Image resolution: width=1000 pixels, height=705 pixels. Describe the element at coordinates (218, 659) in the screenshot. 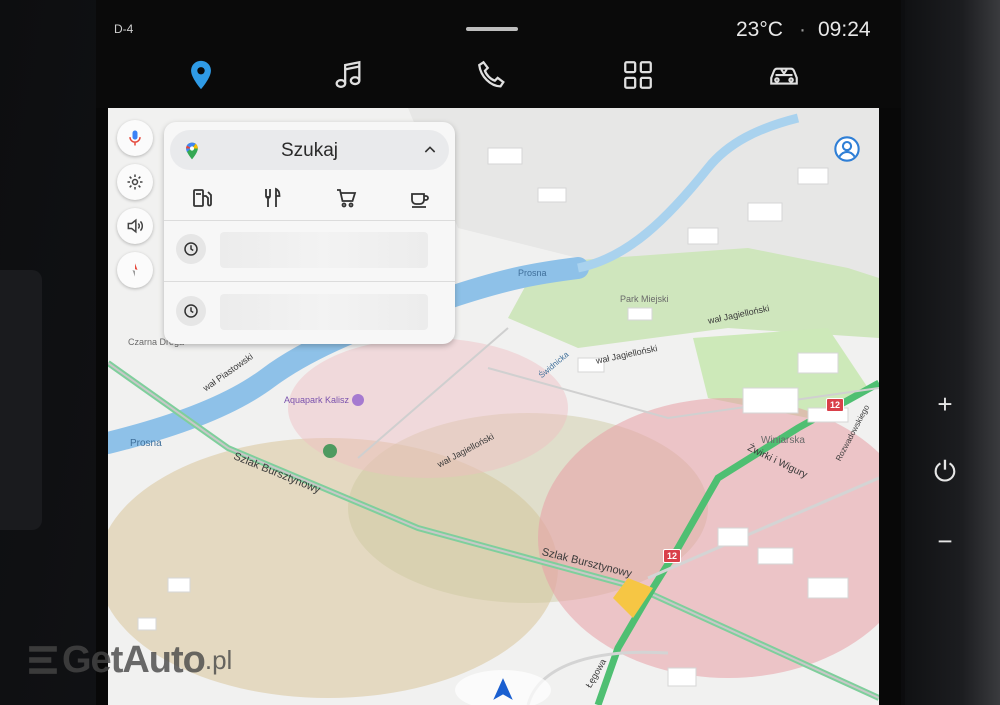

I see `watermark-suffix: .pl` at that location.